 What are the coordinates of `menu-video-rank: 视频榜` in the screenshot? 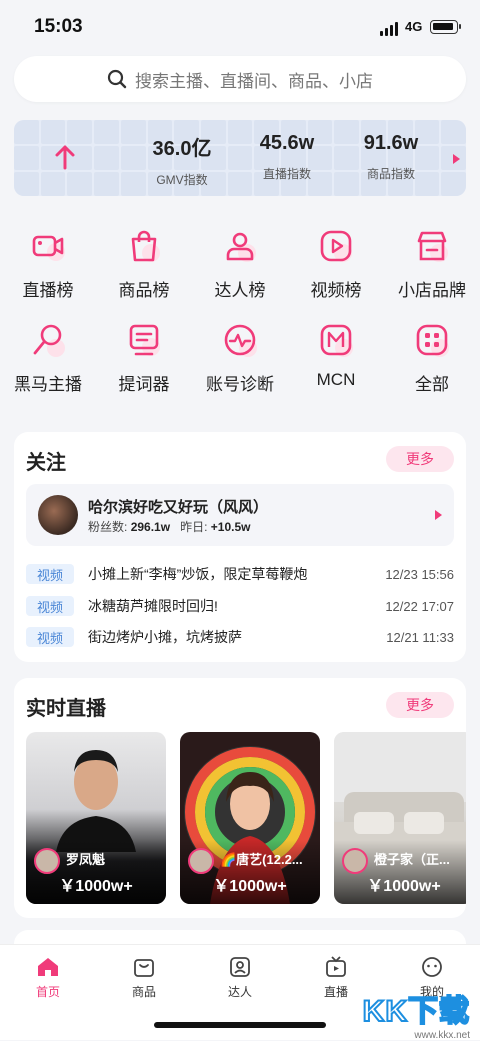 It's located at (336, 263).